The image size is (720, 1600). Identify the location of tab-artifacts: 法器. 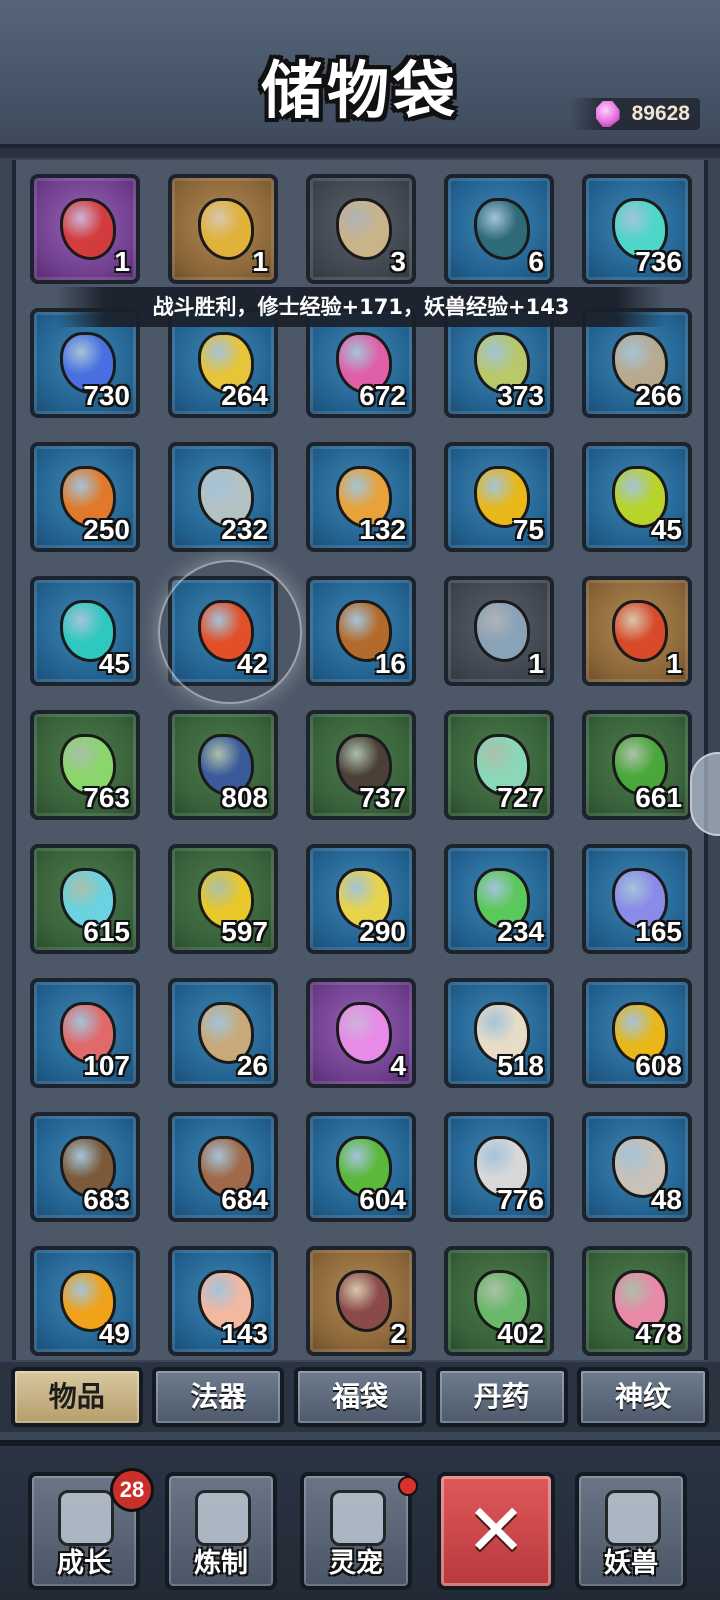
(218, 1397).